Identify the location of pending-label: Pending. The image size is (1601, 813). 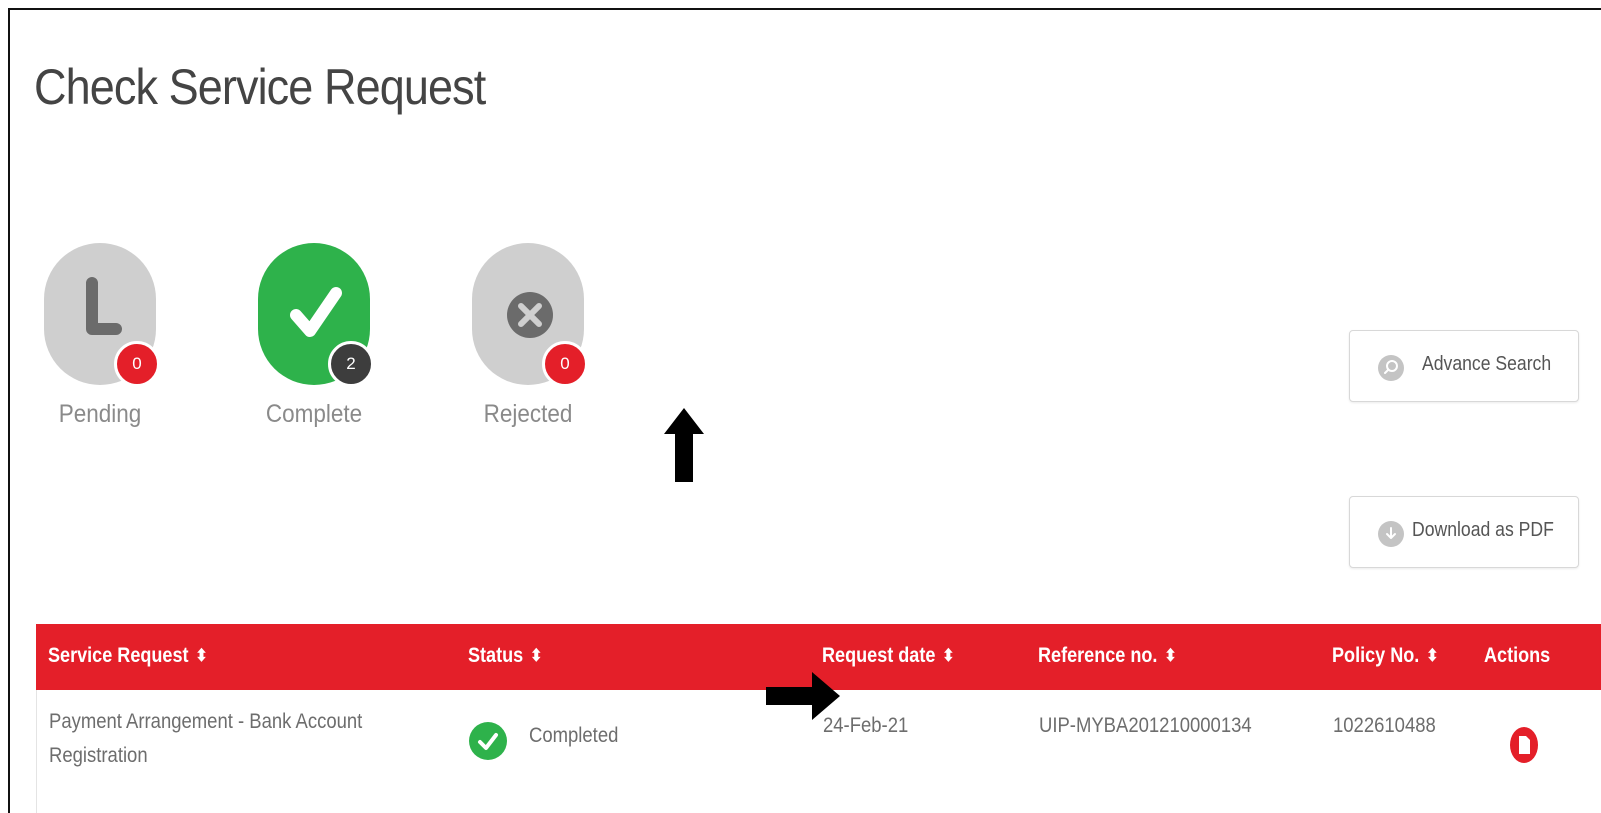
(100, 414).